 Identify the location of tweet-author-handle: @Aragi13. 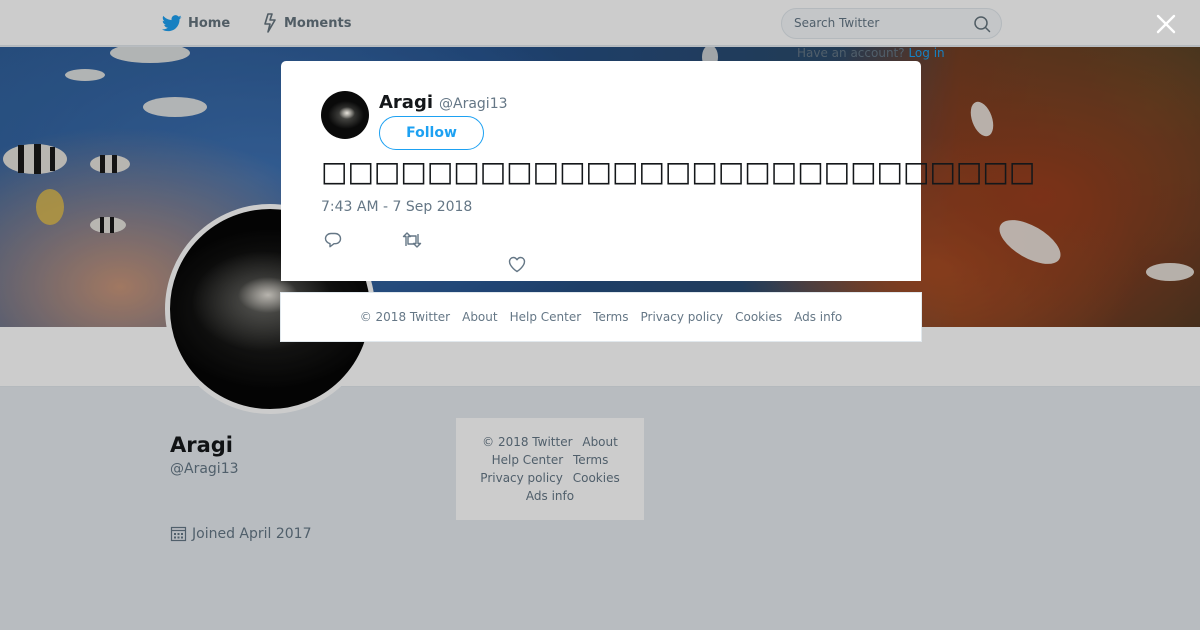
(473, 104).